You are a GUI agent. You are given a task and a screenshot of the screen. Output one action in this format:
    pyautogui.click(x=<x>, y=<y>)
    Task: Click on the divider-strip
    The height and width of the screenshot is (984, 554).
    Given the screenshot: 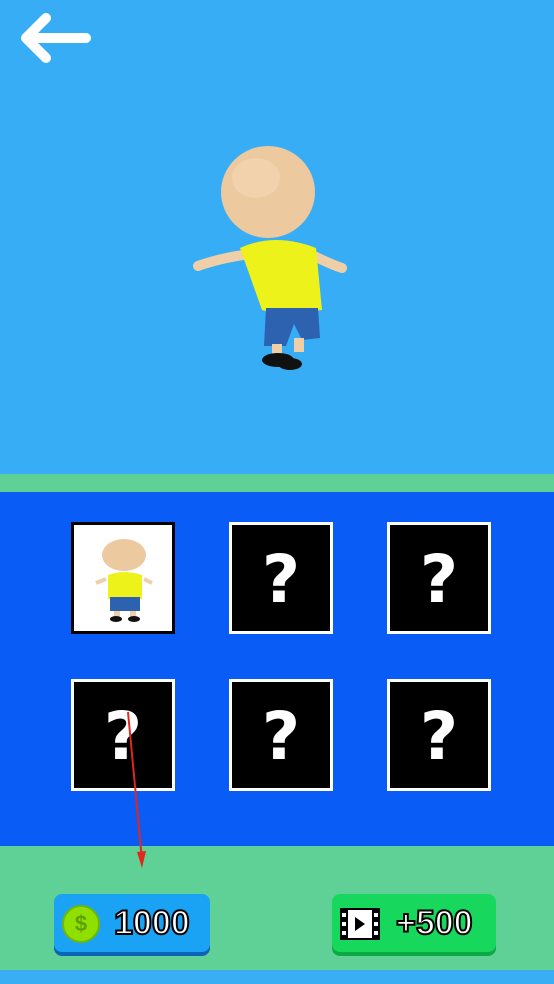 What is the action you would take?
    pyautogui.click(x=277, y=483)
    